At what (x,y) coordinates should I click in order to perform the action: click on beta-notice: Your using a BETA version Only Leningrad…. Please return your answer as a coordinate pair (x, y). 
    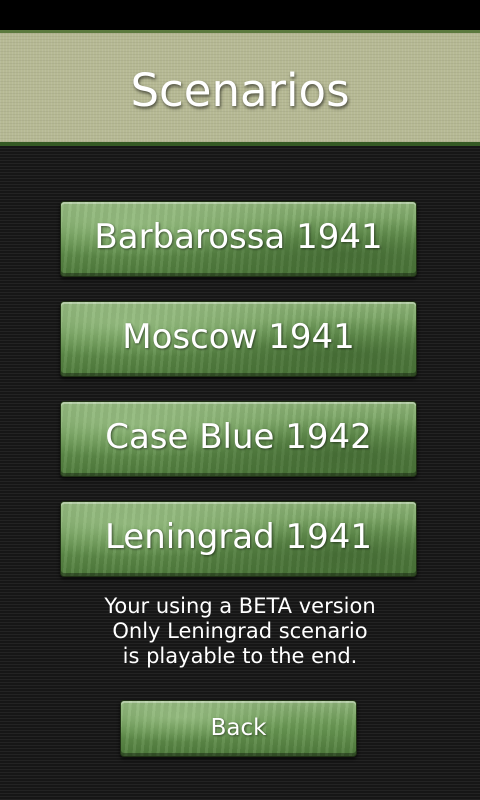
    Looking at the image, I should click on (240, 631).